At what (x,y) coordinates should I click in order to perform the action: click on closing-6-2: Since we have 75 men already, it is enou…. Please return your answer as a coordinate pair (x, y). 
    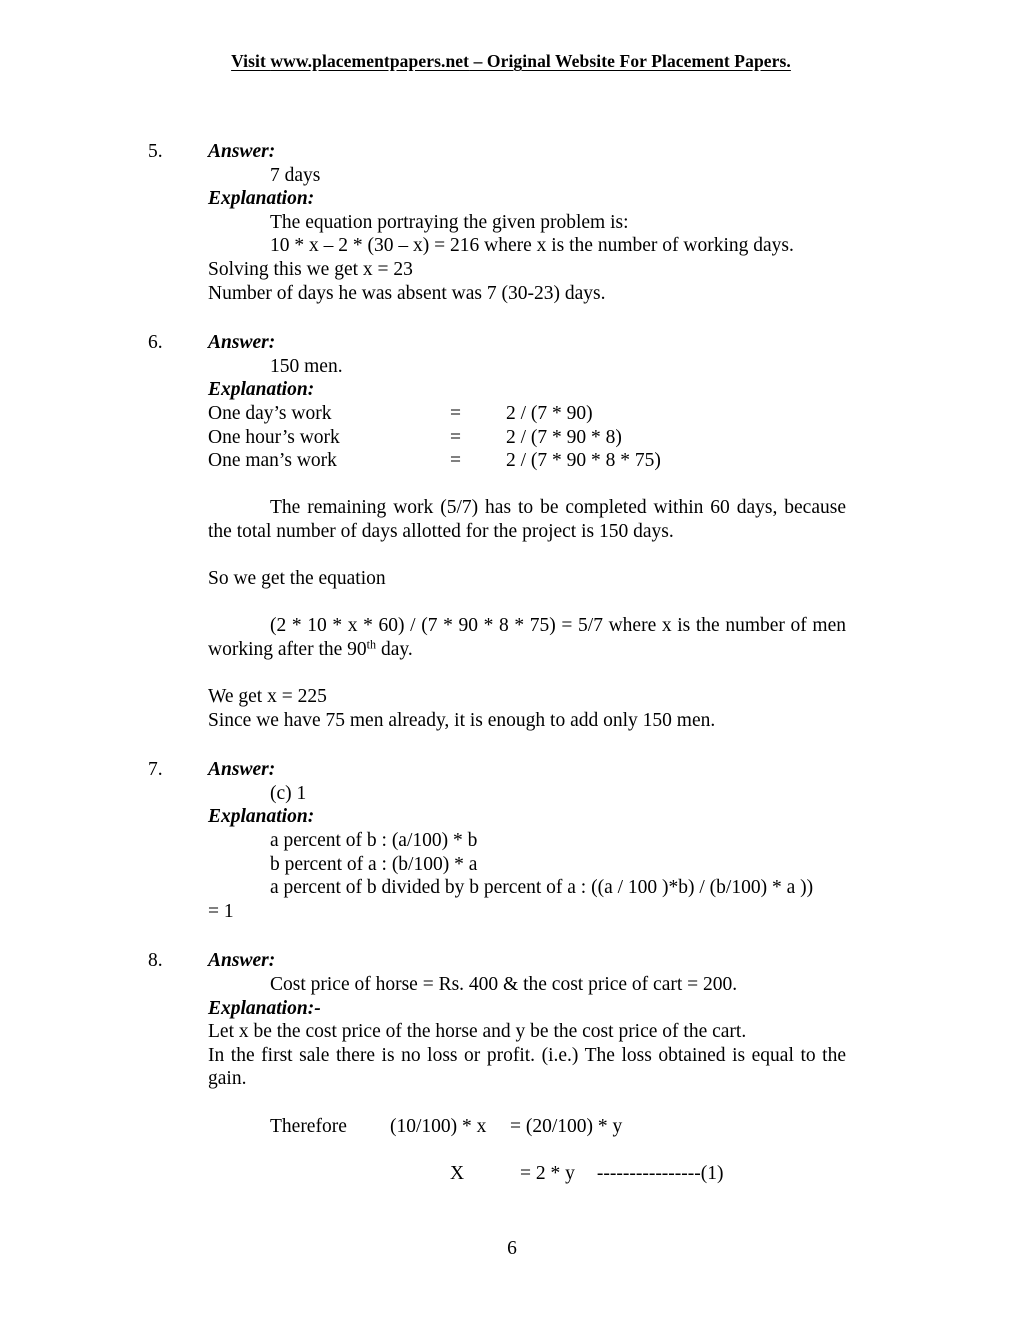
    Looking at the image, I should click on (462, 720).